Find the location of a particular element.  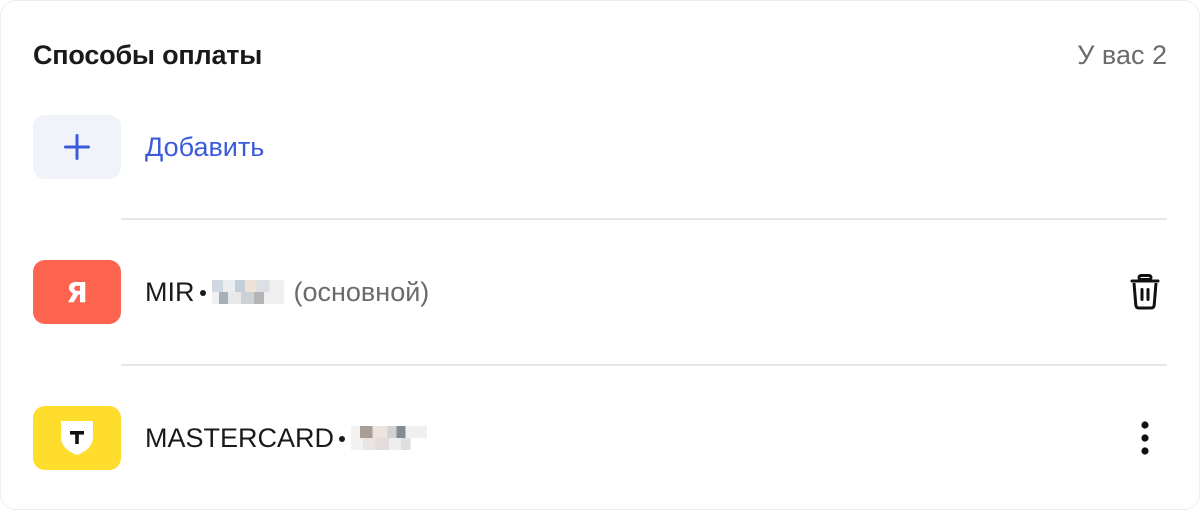

card-label: MASTERCARD is located at coordinates (286, 438).